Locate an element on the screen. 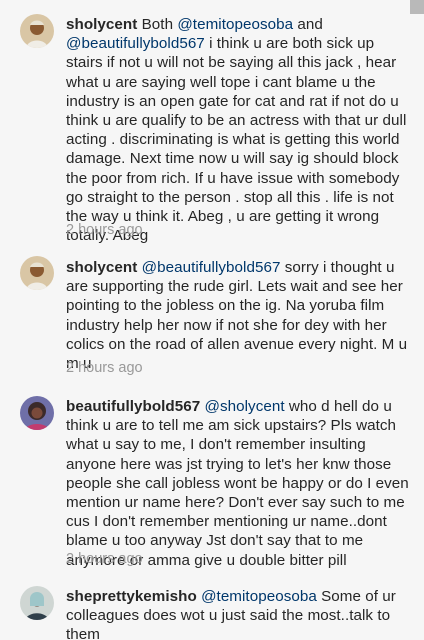  avatar-image is located at coordinates (37, 603).